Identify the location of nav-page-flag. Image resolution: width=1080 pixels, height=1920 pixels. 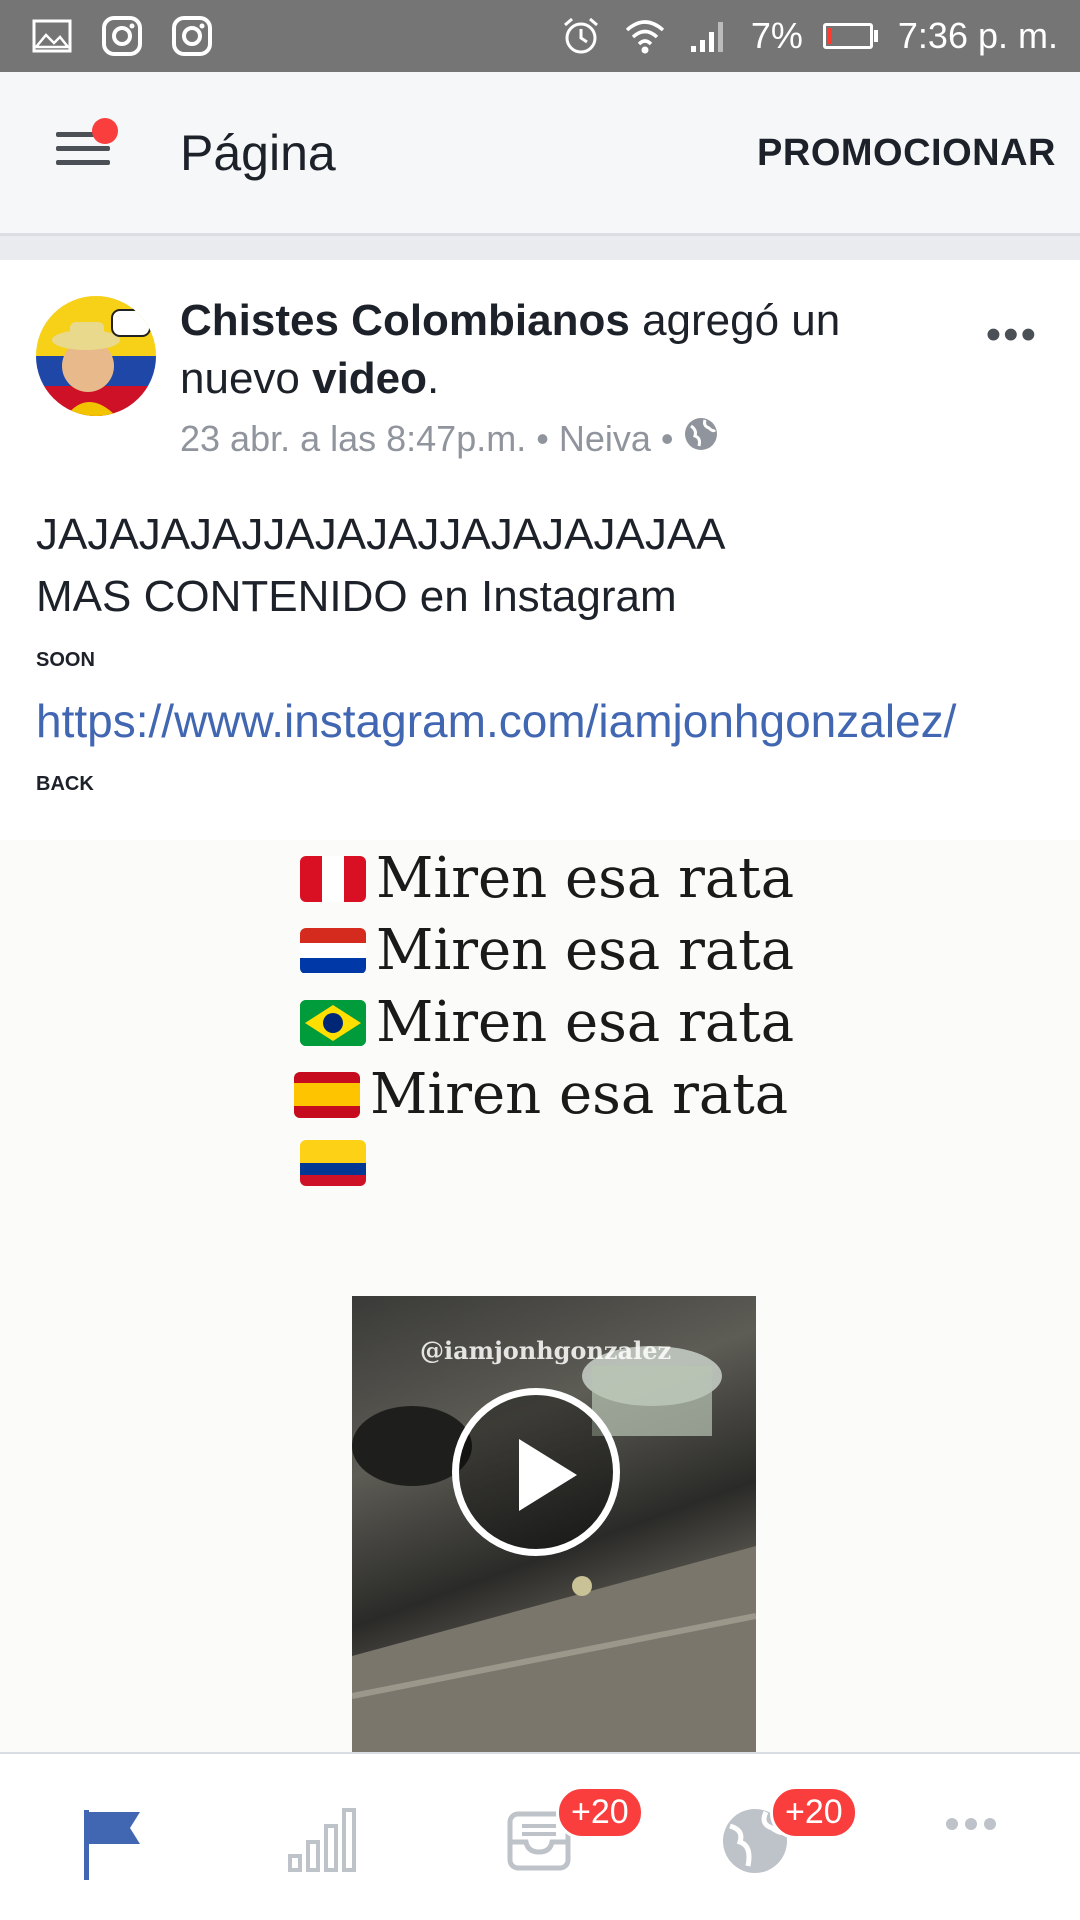
(123, 1849).